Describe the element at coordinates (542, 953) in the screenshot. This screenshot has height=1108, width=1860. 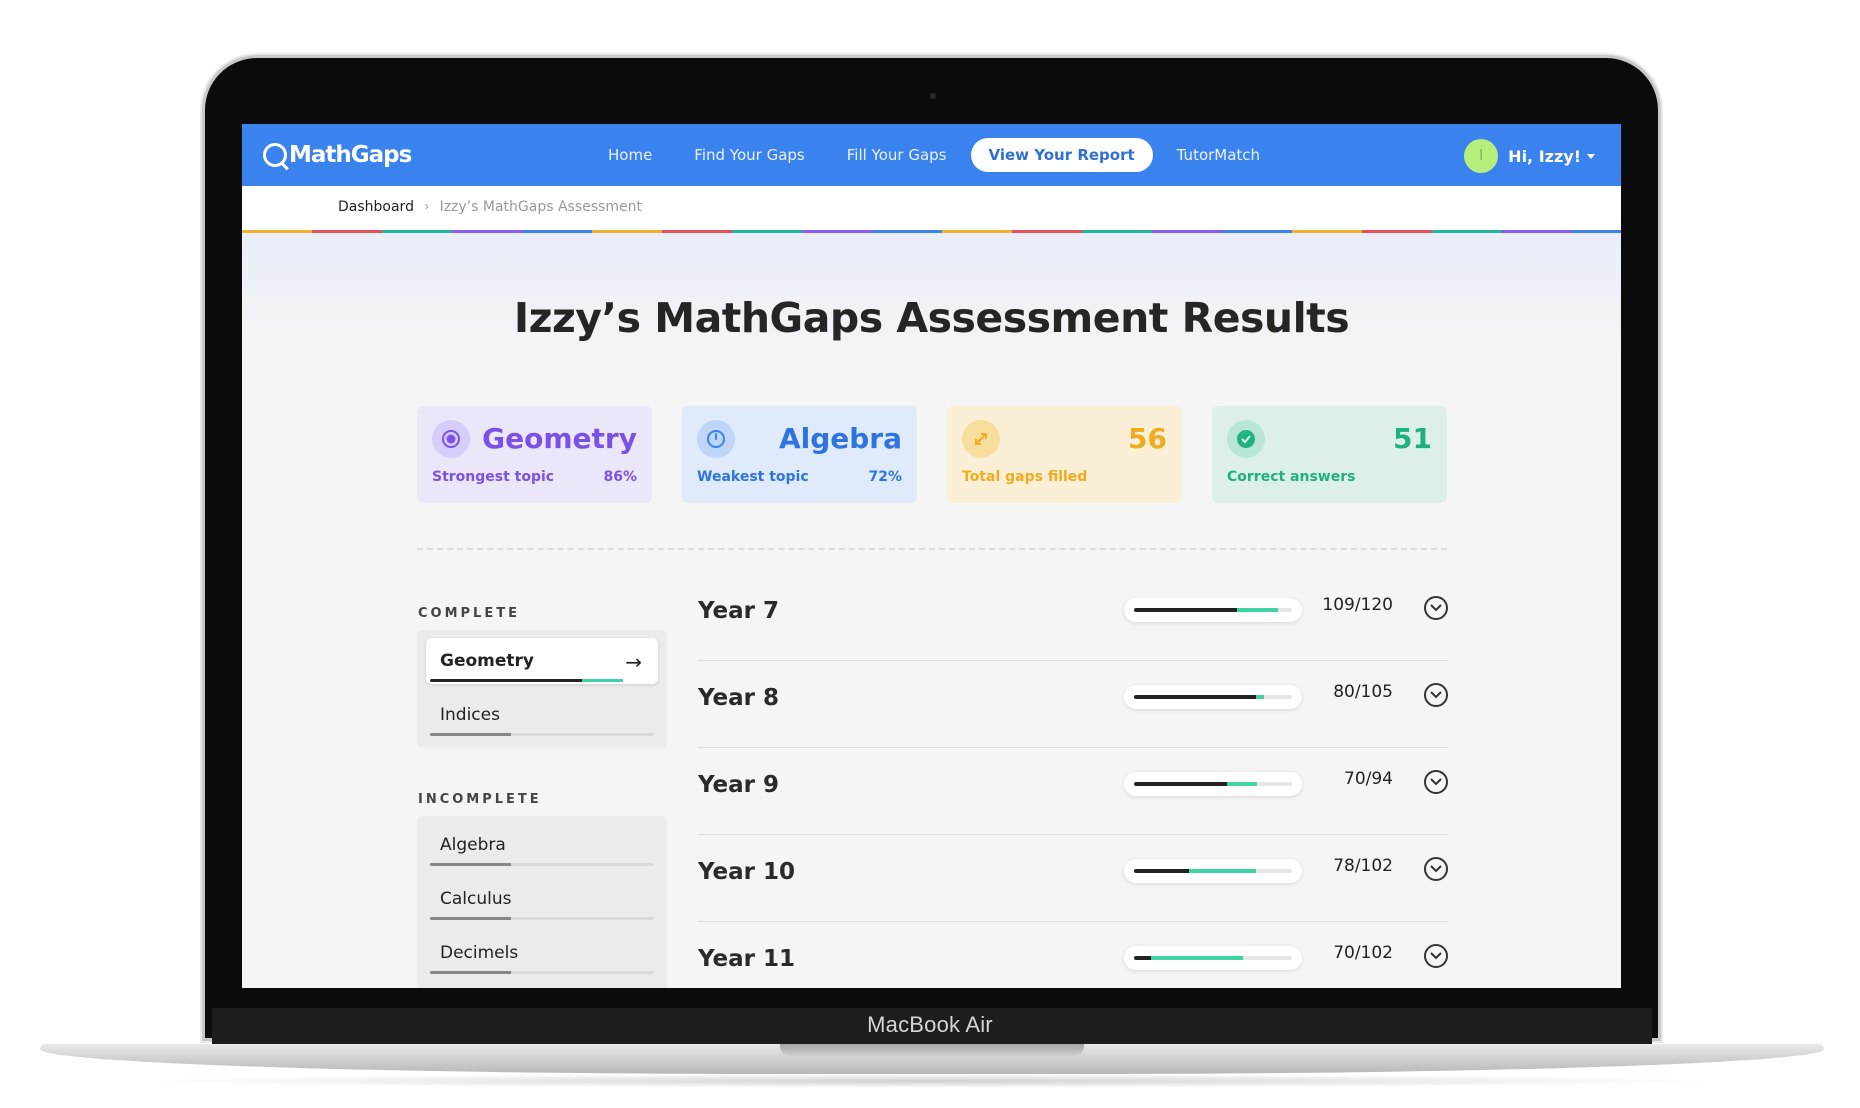
I see `topic-decimels: Decimels` at that location.